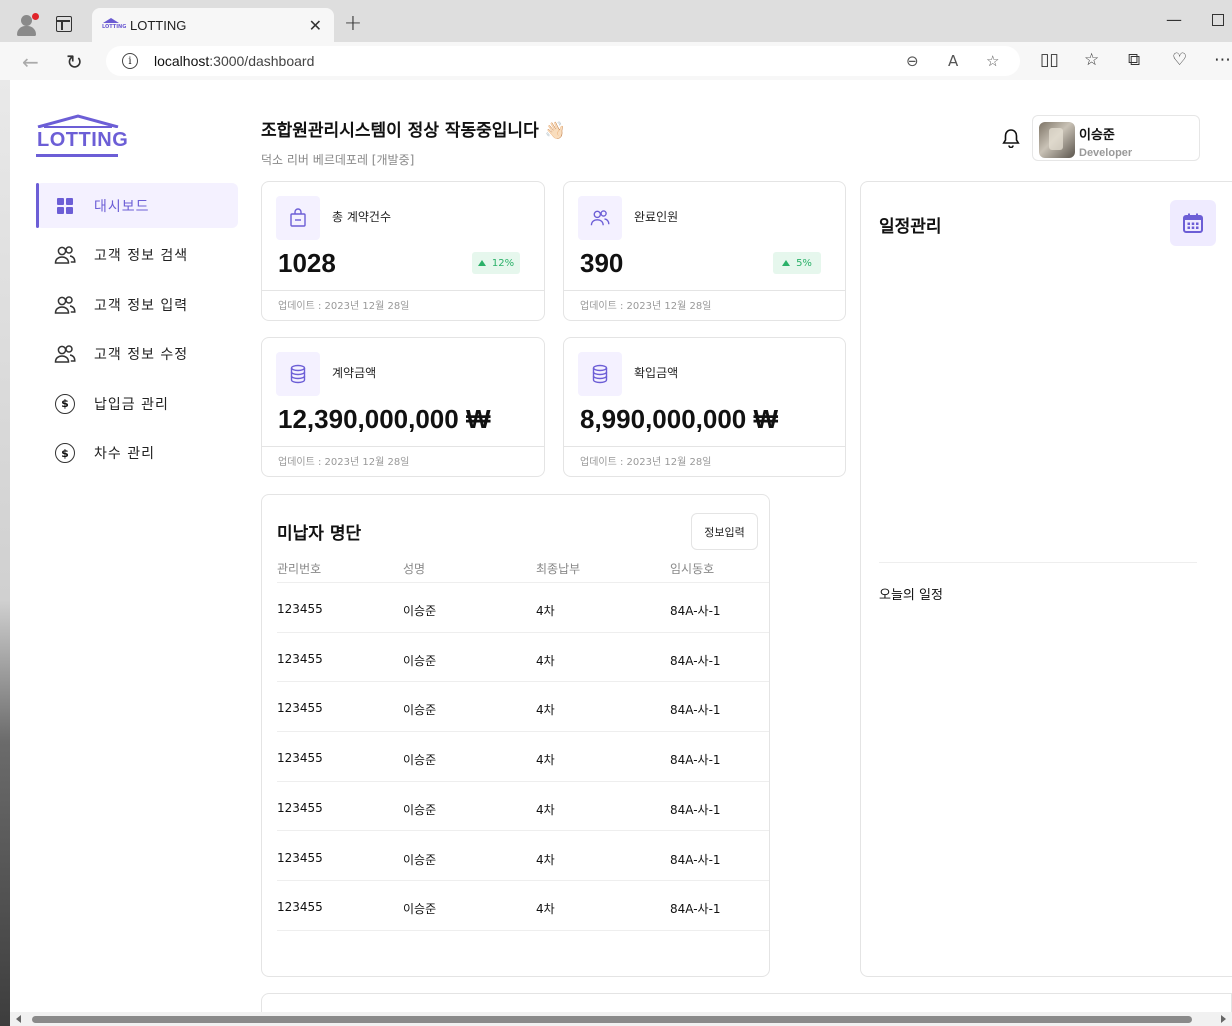  I want to click on favorites-icon: ☆, so click(1091, 60).